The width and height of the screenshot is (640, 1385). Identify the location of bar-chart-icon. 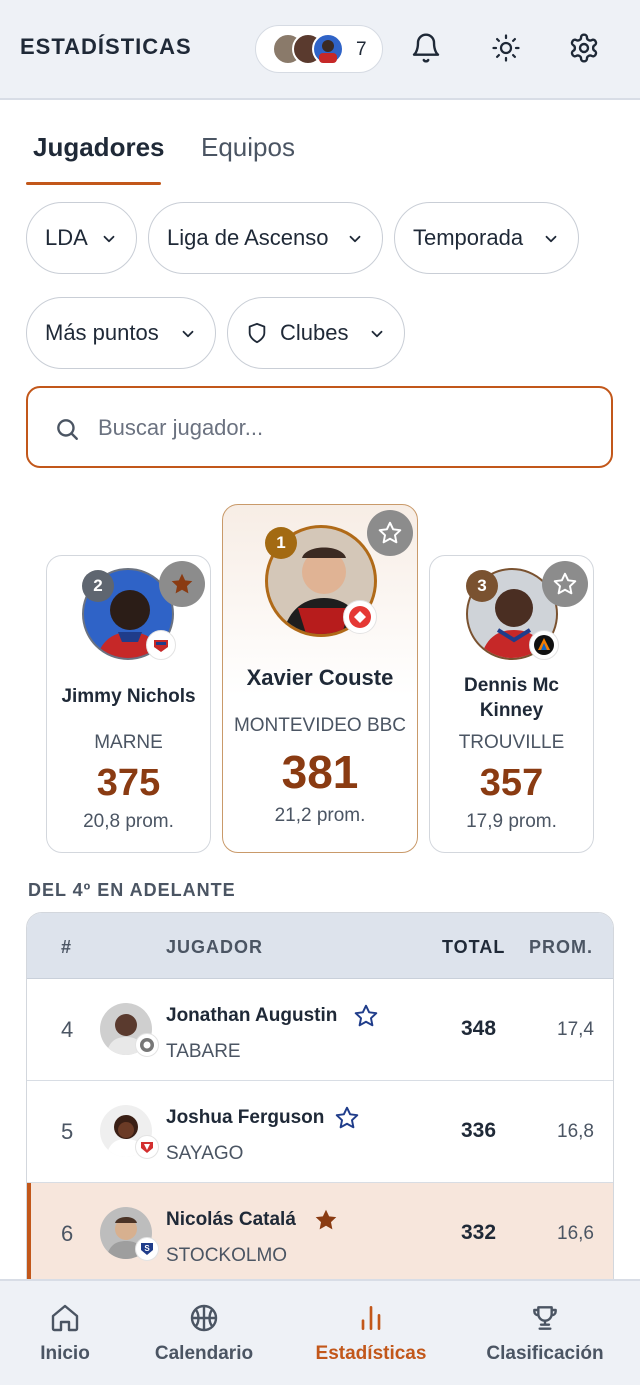
(371, 1318).